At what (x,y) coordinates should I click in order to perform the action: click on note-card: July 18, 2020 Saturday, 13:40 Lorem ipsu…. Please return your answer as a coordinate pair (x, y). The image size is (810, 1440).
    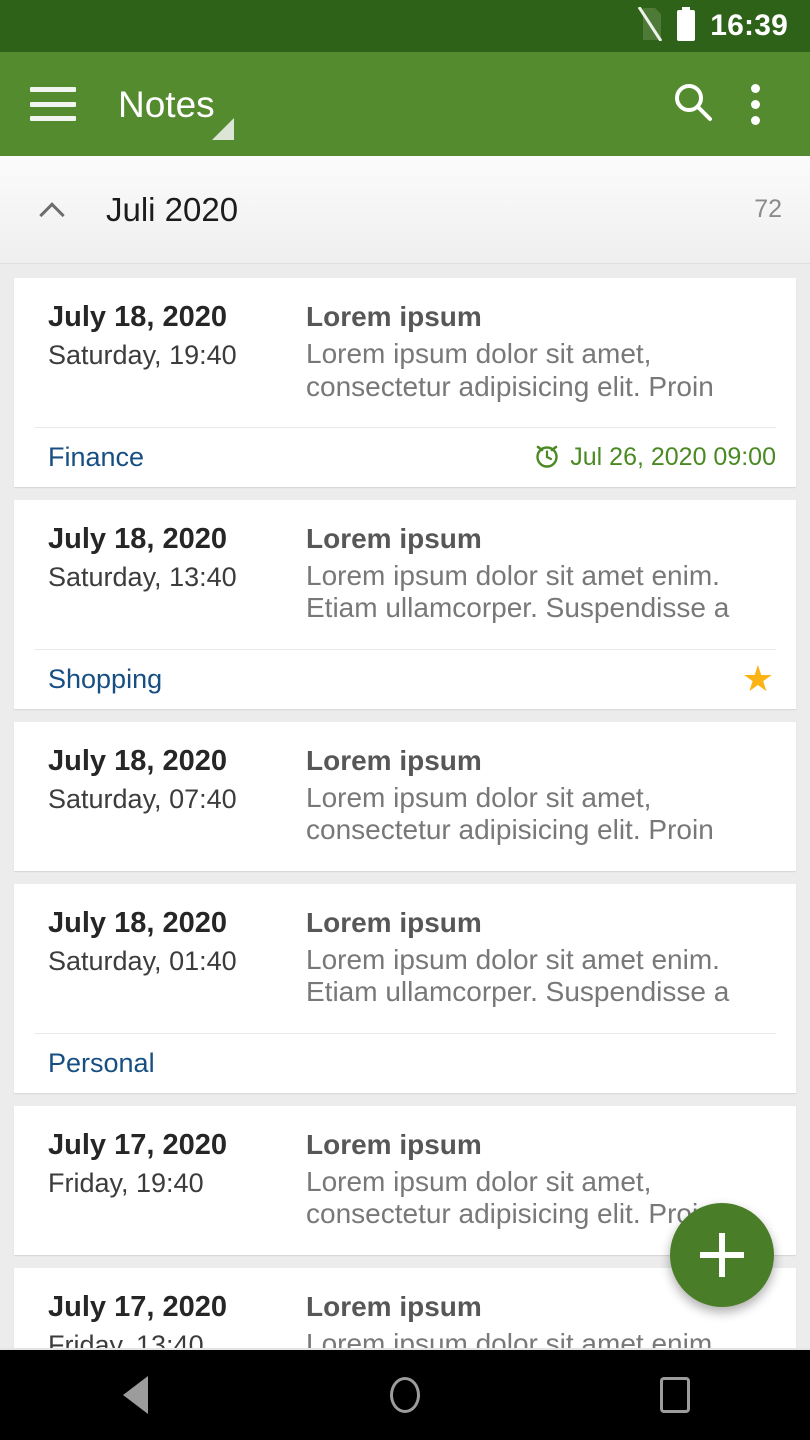
    Looking at the image, I should click on (405, 604).